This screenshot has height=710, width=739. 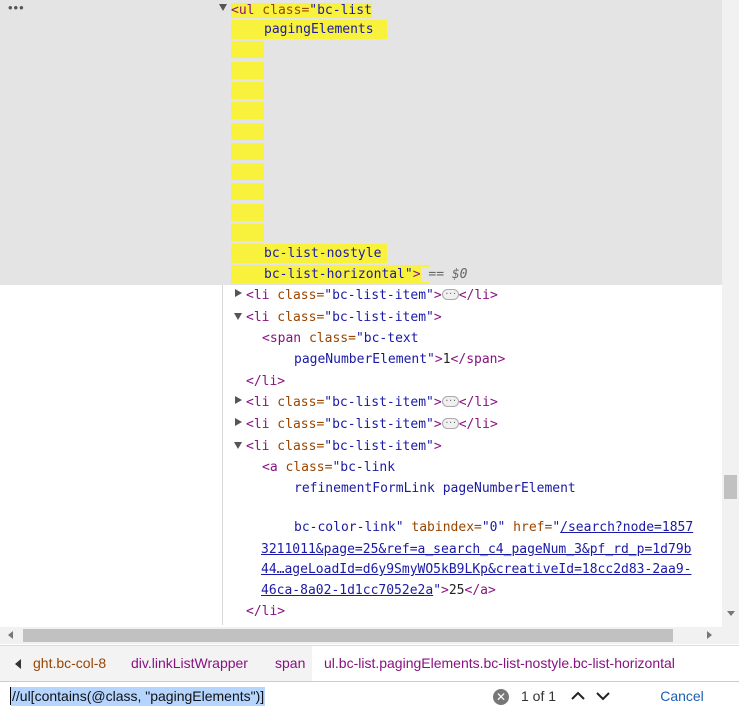 I want to click on text-node: 25, so click(x=456, y=590).